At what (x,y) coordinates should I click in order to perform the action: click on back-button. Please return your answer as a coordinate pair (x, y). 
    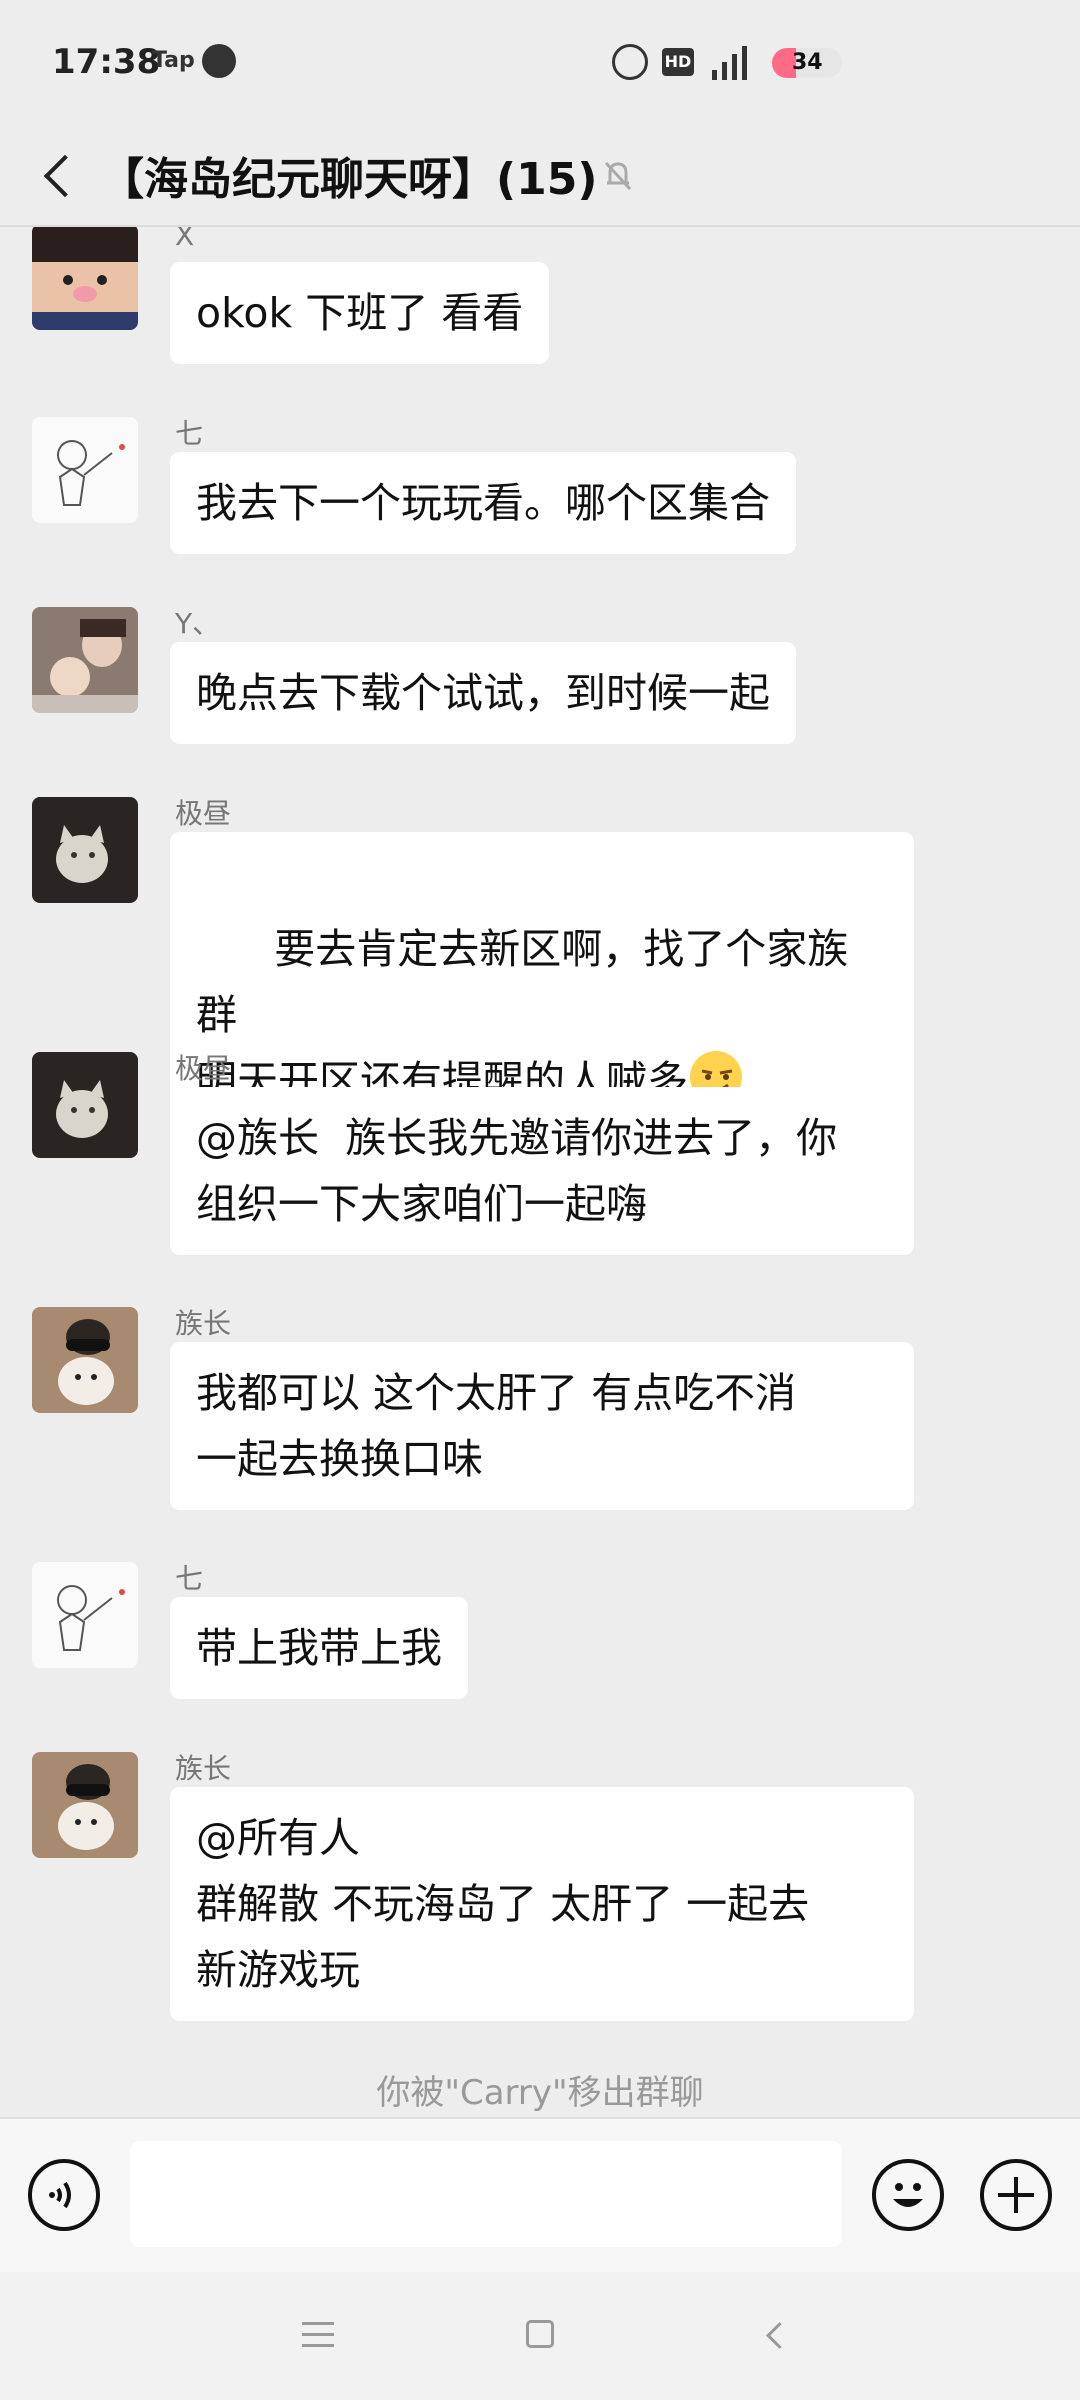
    Looking at the image, I should click on (58, 175).